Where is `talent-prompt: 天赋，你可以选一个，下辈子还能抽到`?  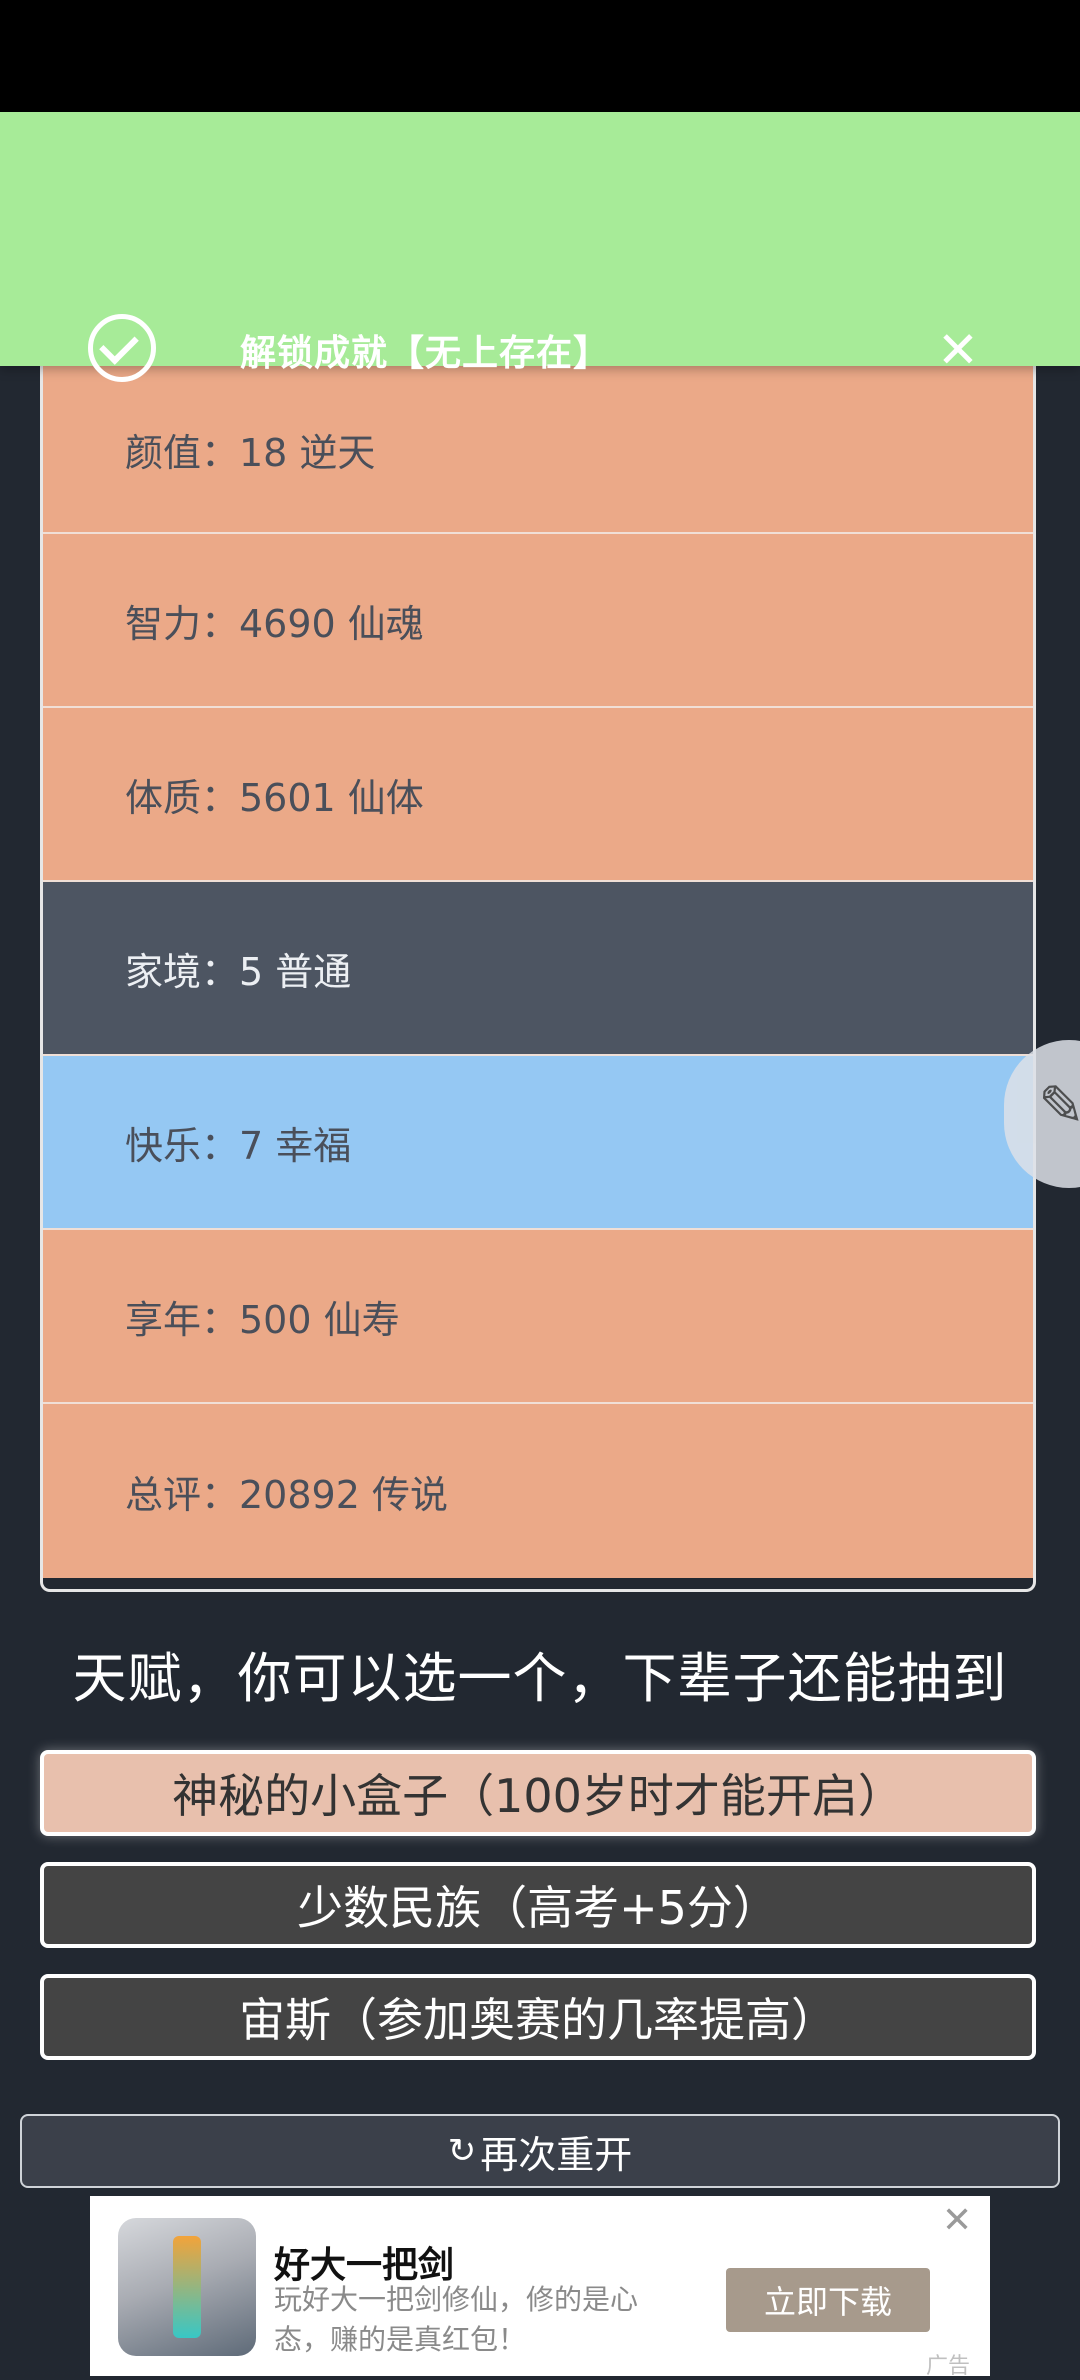
talent-prompt: 天赋，你可以选一个，下辈子还能抽到 is located at coordinates (540, 1678).